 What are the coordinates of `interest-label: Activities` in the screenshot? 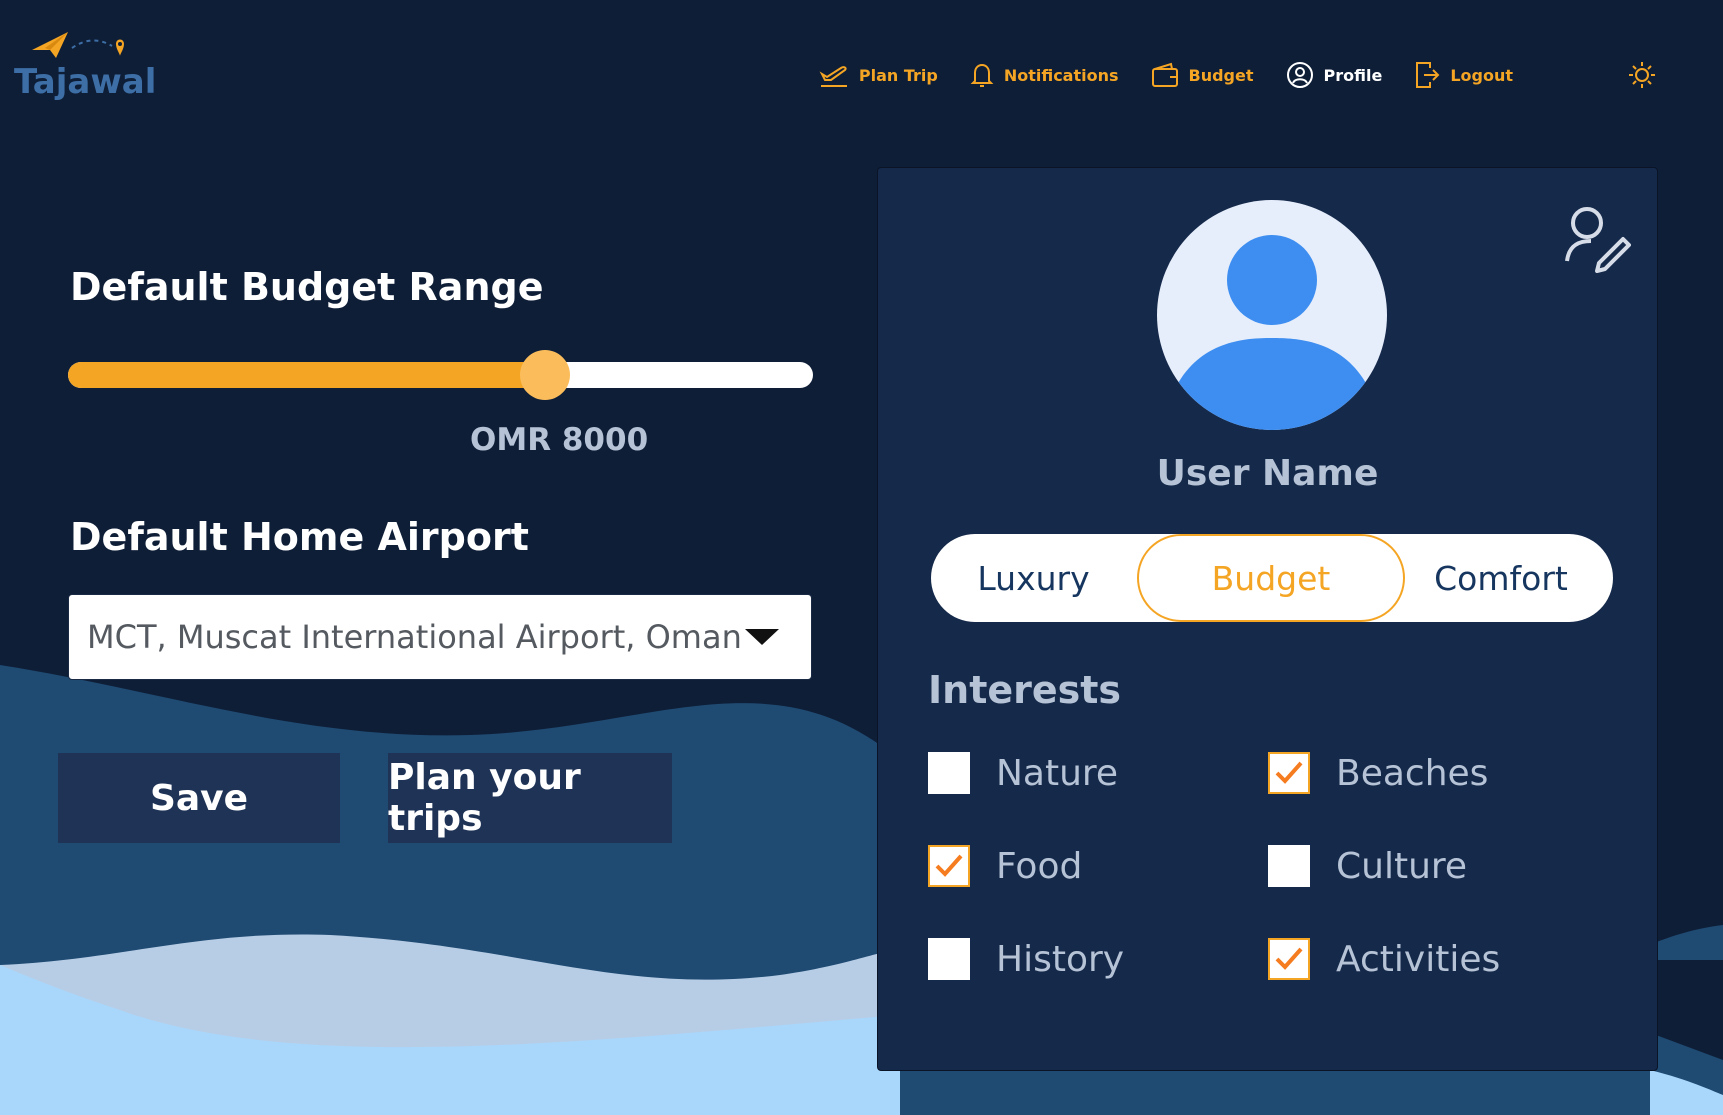 It's located at (1418, 959).